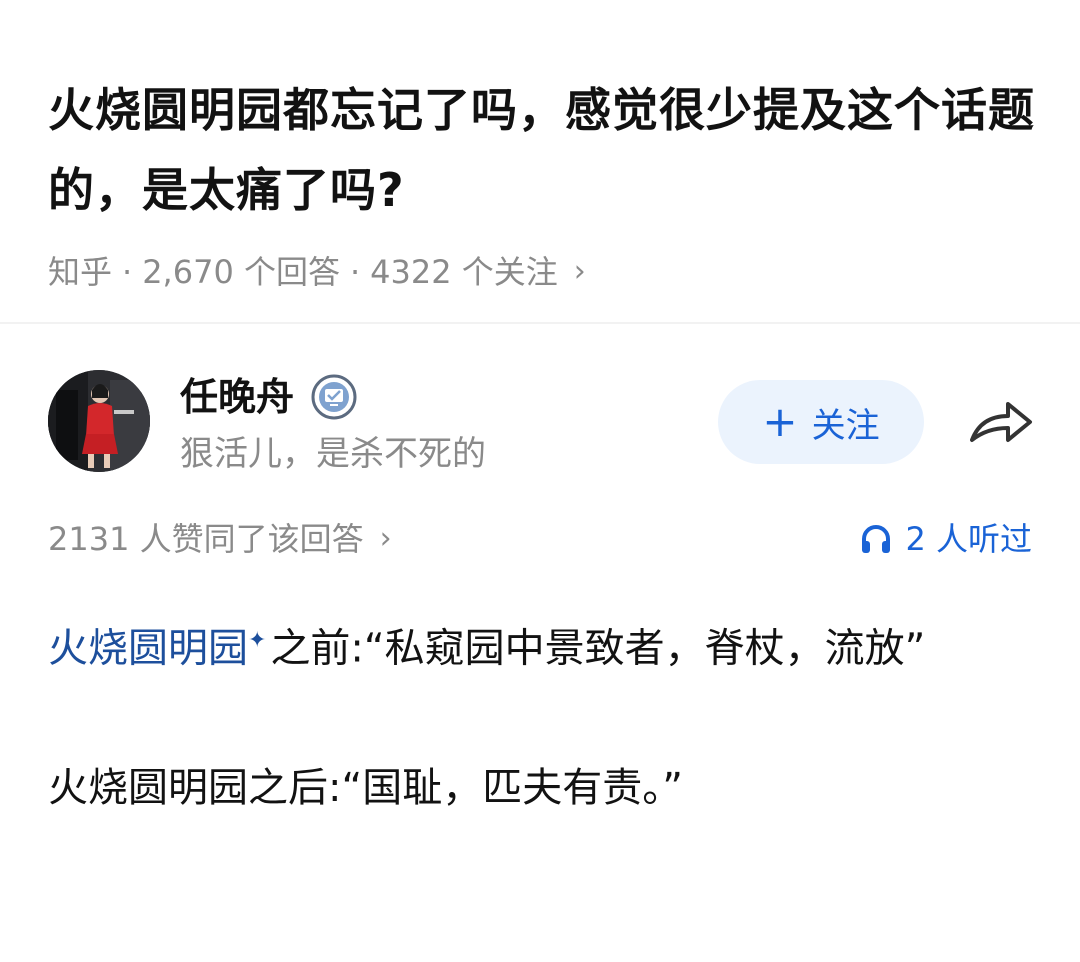 The image size is (1080, 962). I want to click on source-label: 知乎, so click(80, 272).